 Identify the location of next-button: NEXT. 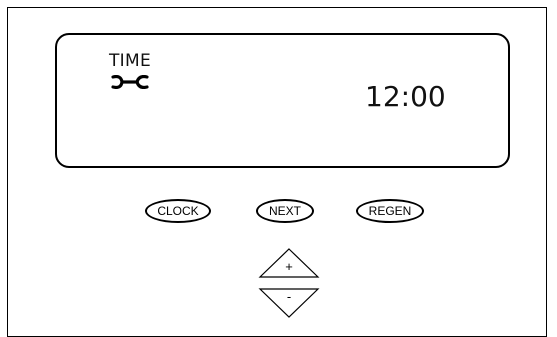
(285, 211).